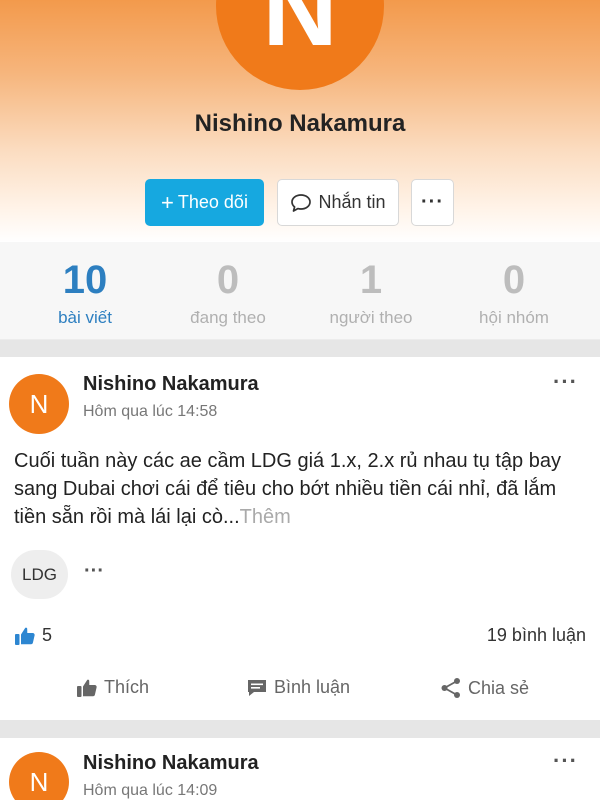 The height and width of the screenshot is (800, 600). What do you see at coordinates (265, 517) in the screenshot?
I see `see-more-link: Thêm` at bounding box center [265, 517].